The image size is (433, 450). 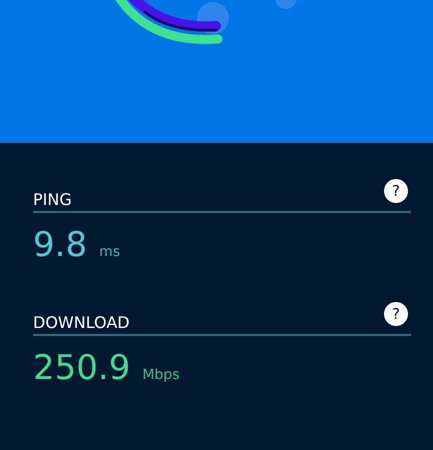 I want to click on metric-value: 9.8, so click(x=60, y=245).